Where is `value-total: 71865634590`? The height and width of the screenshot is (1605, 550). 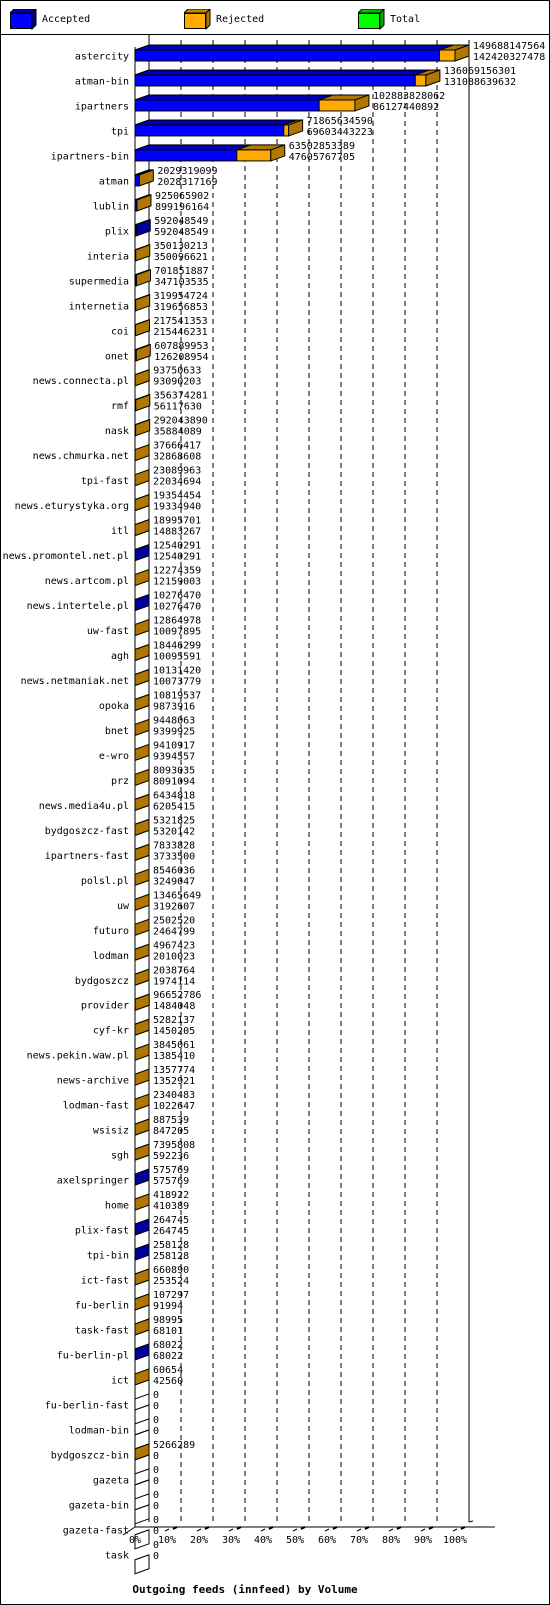
value-total: 71865634590 is located at coordinates (340, 121).